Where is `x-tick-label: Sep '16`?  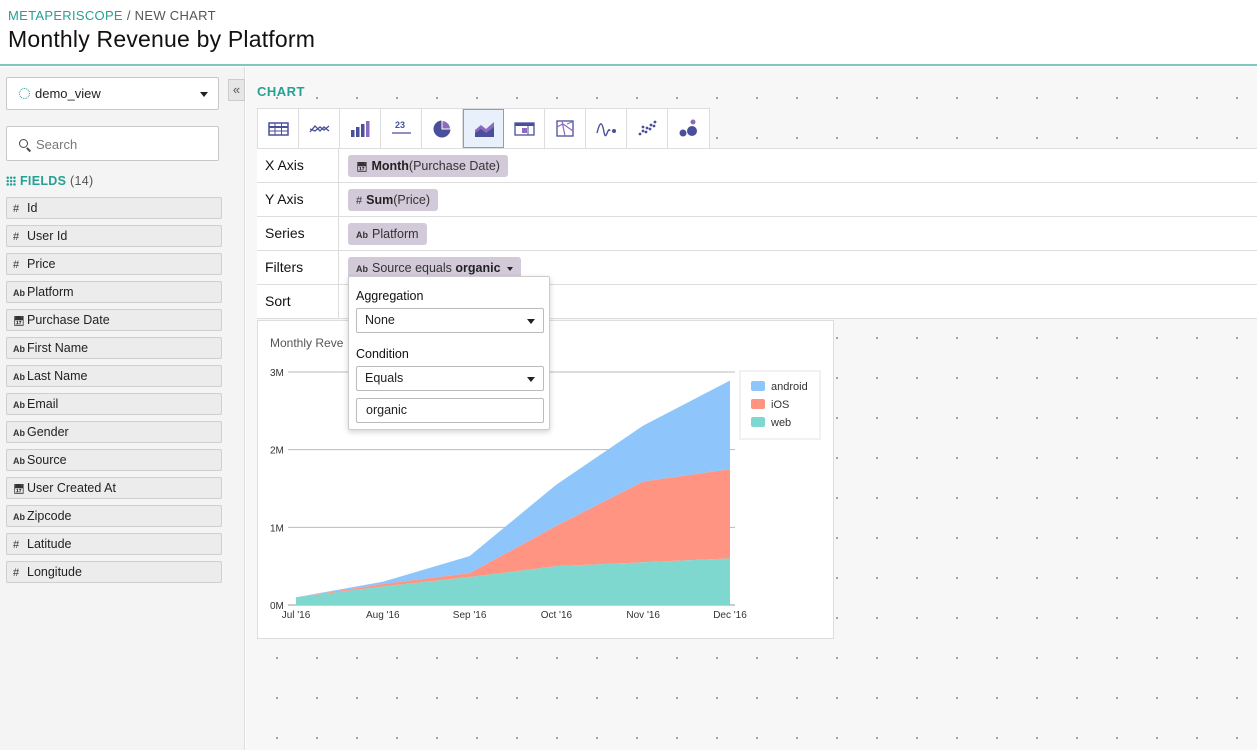
x-tick-label: Sep '16 is located at coordinates (470, 615).